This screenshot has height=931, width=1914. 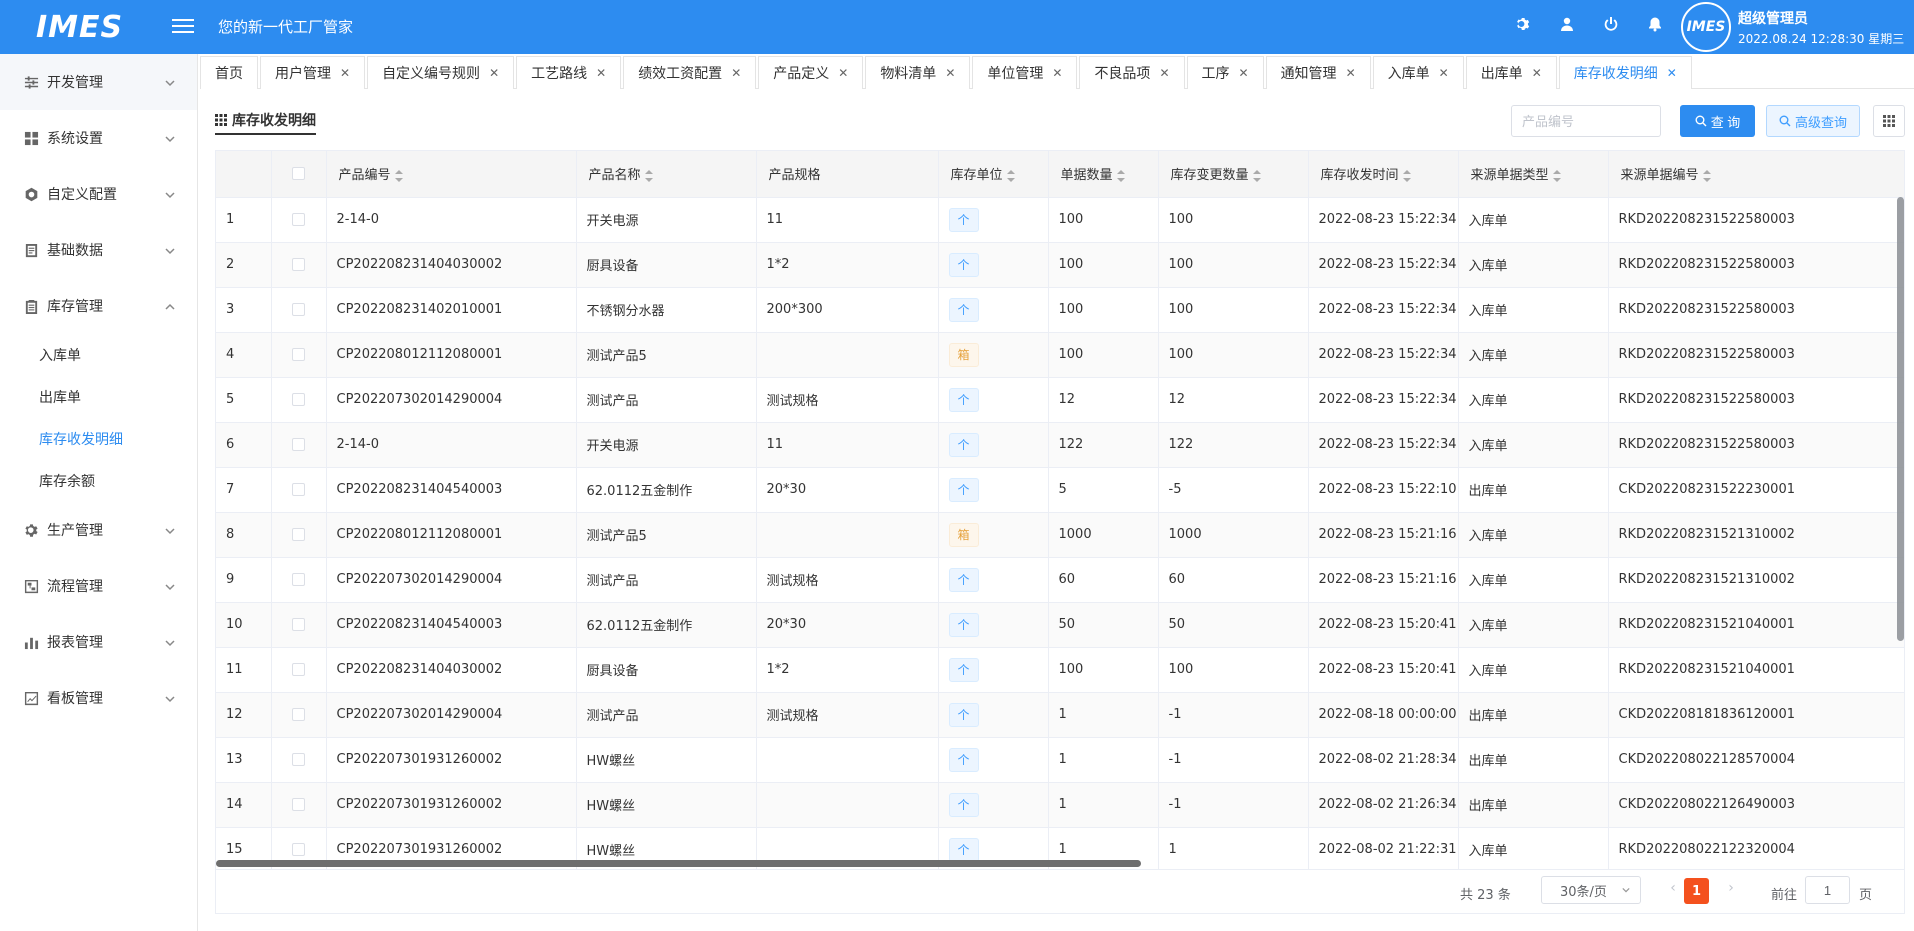 I want to click on sidebar-item-flow: 流程管理, so click(x=98, y=586).